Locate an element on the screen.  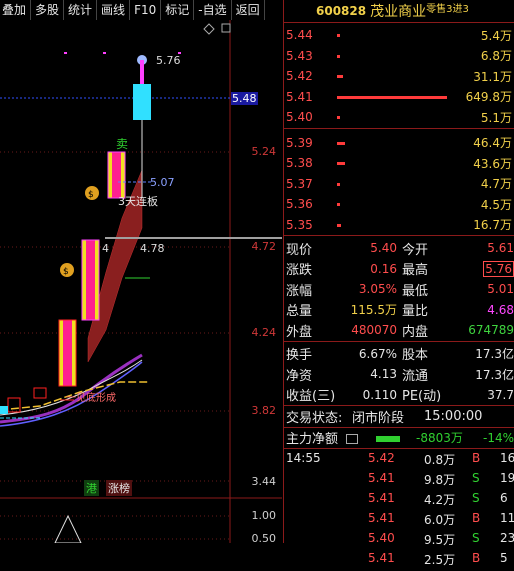
quote-label: 涨幅 is located at coordinates (299, 291).